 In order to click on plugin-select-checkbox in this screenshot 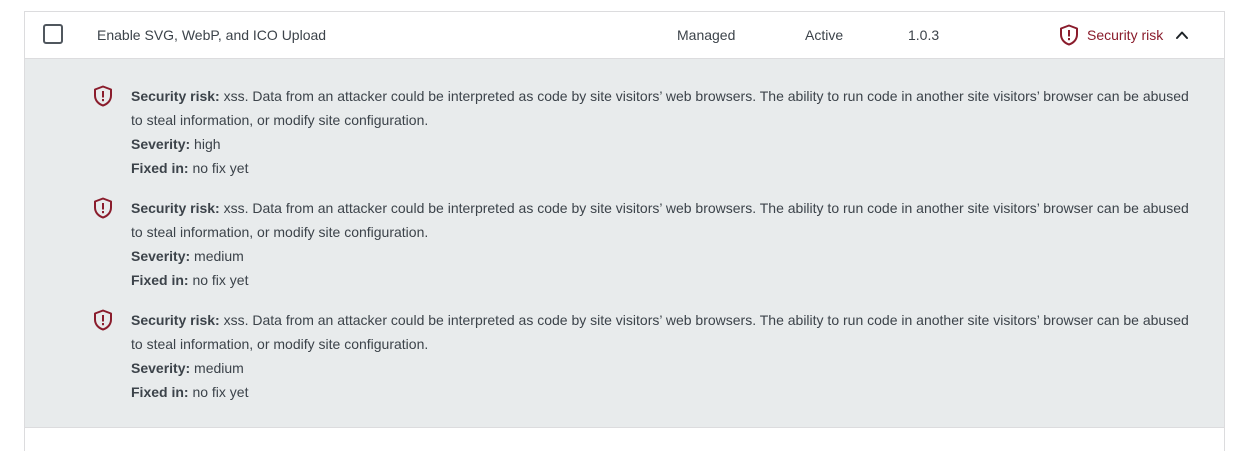, I will do `click(53, 34)`.